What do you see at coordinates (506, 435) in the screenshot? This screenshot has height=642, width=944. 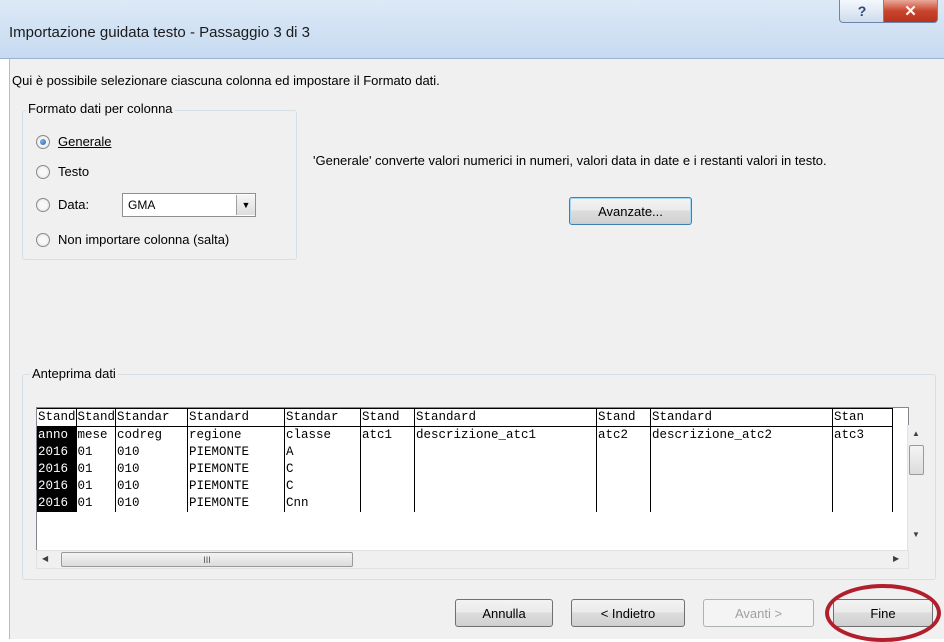 I see `preview-cell: descrizione_atc1` at bounding box center [506, 435].